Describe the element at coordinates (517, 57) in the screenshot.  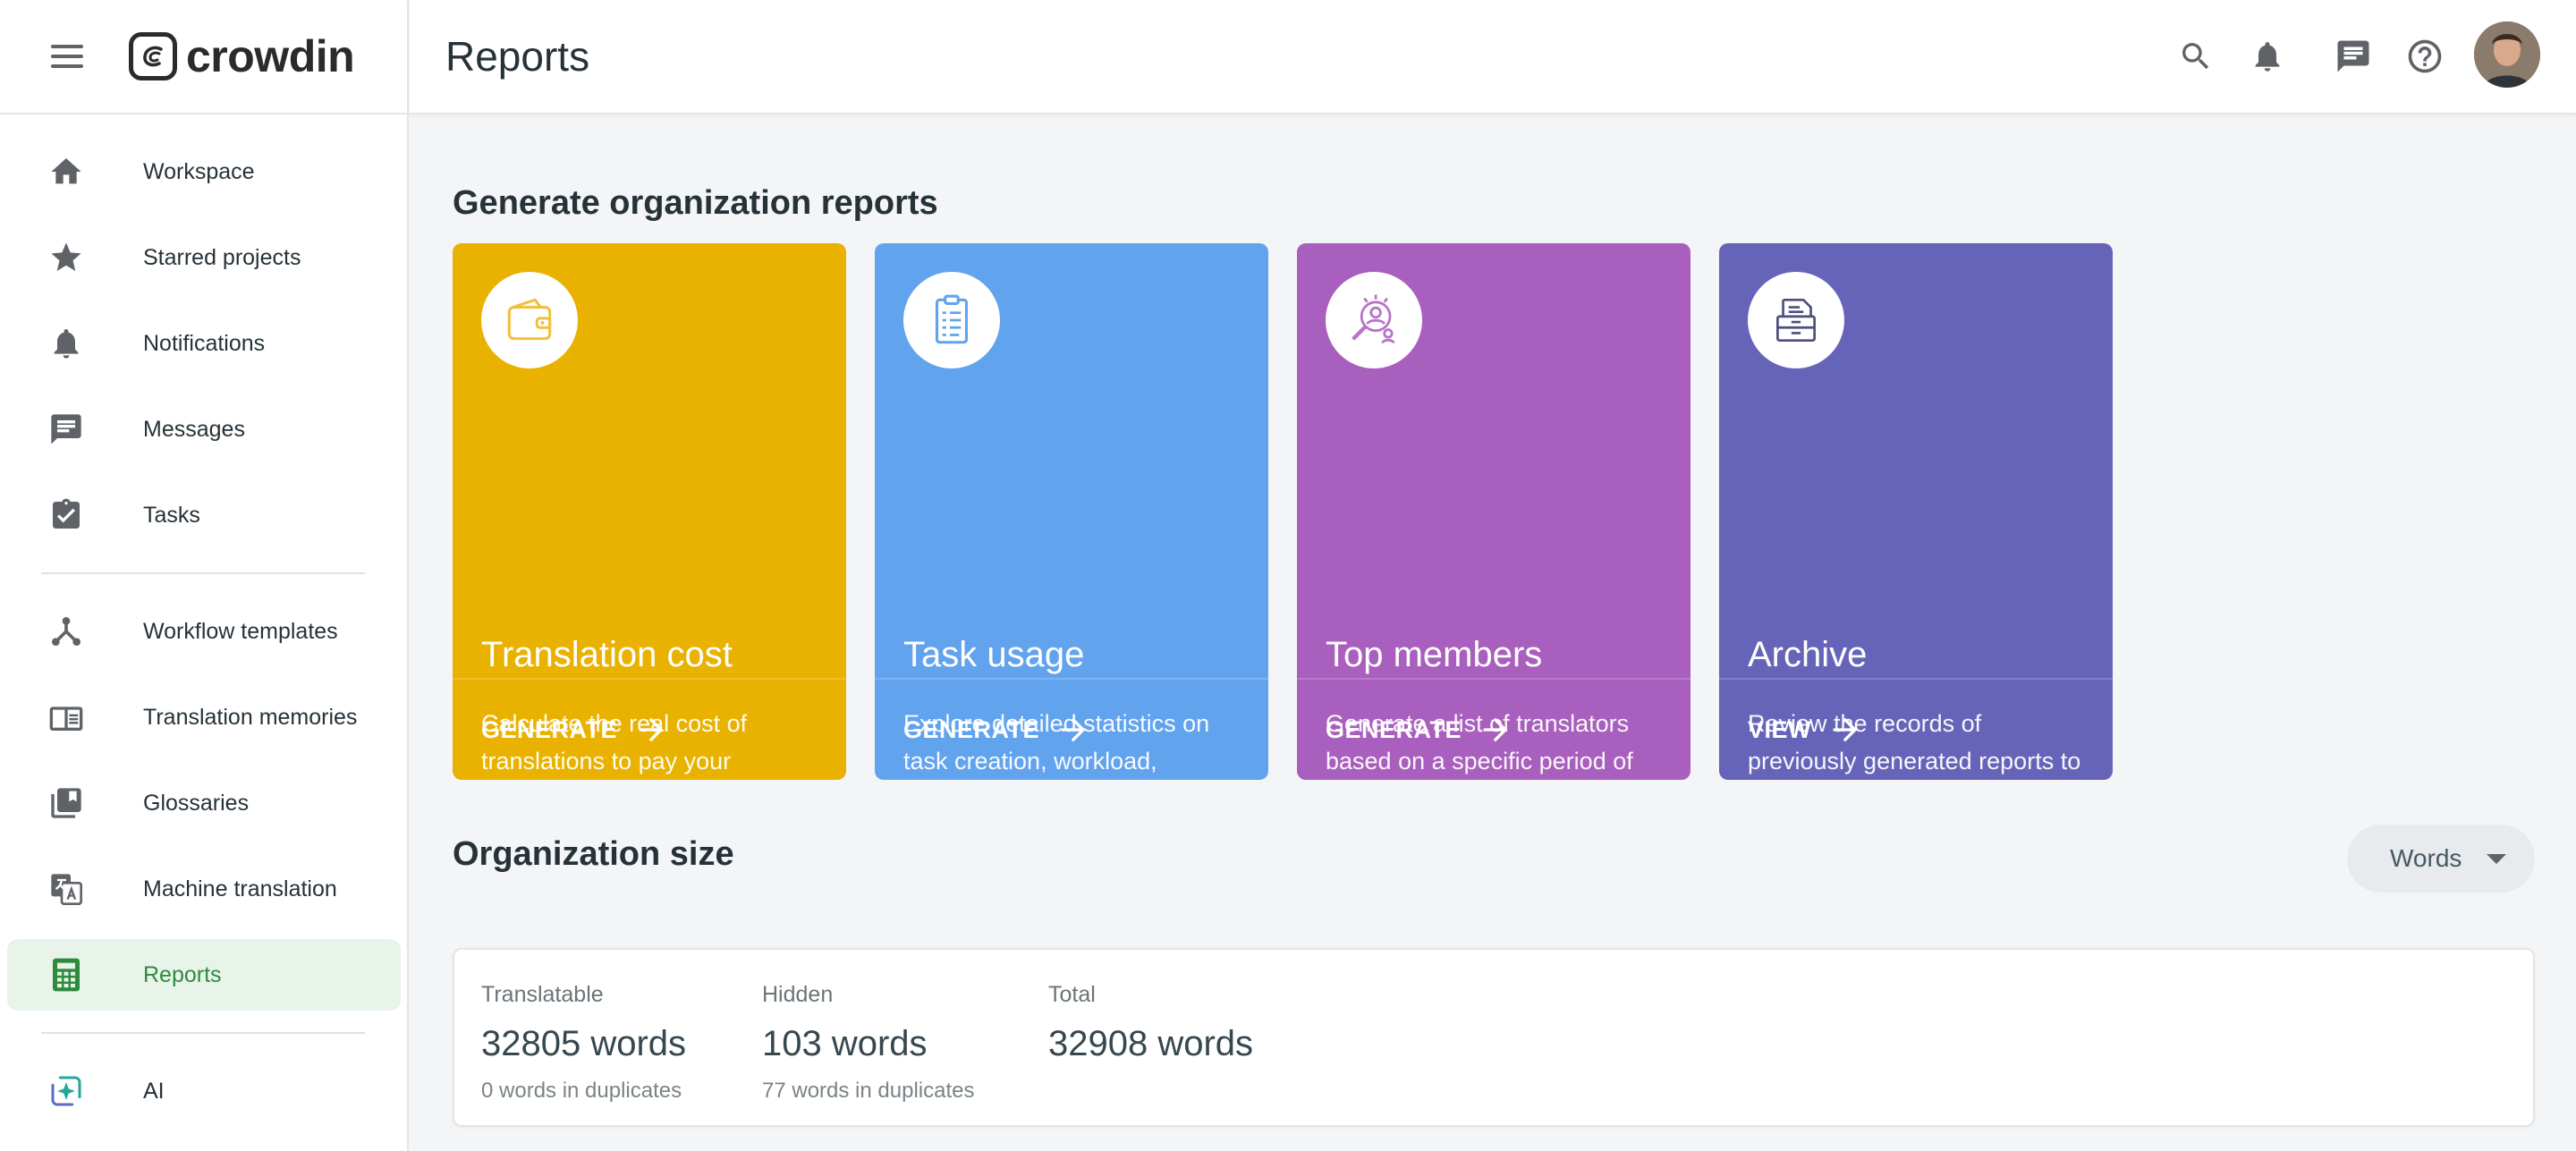
I see `page-title: Reports` at that location.